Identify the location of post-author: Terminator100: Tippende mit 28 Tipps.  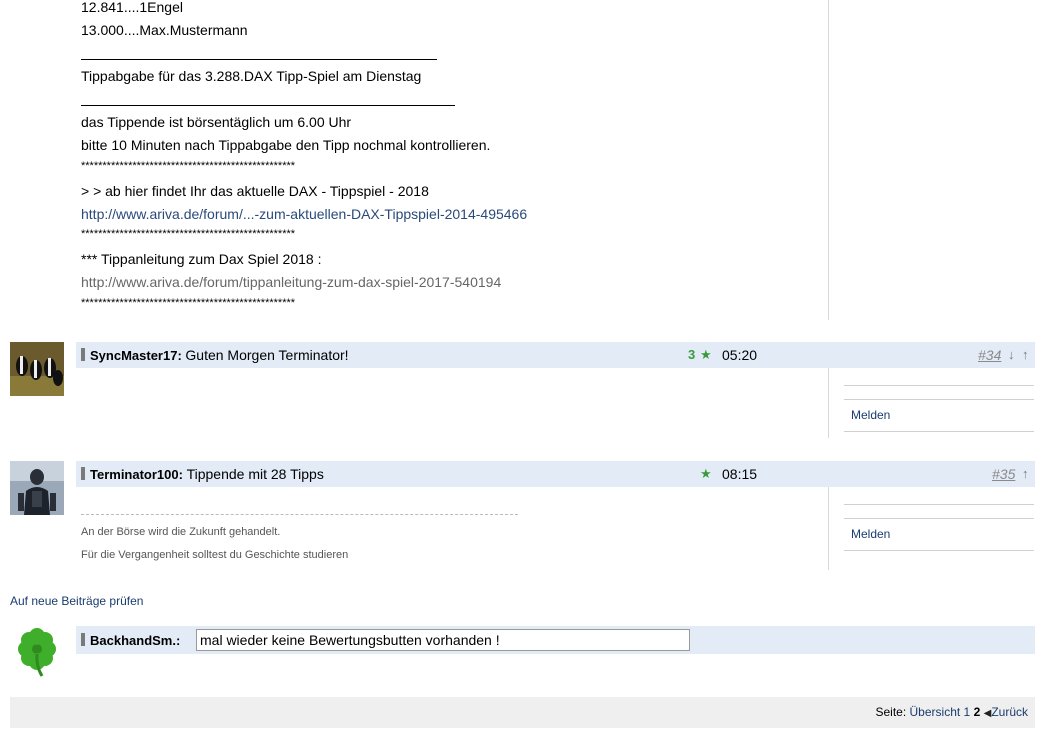
(207, 474).